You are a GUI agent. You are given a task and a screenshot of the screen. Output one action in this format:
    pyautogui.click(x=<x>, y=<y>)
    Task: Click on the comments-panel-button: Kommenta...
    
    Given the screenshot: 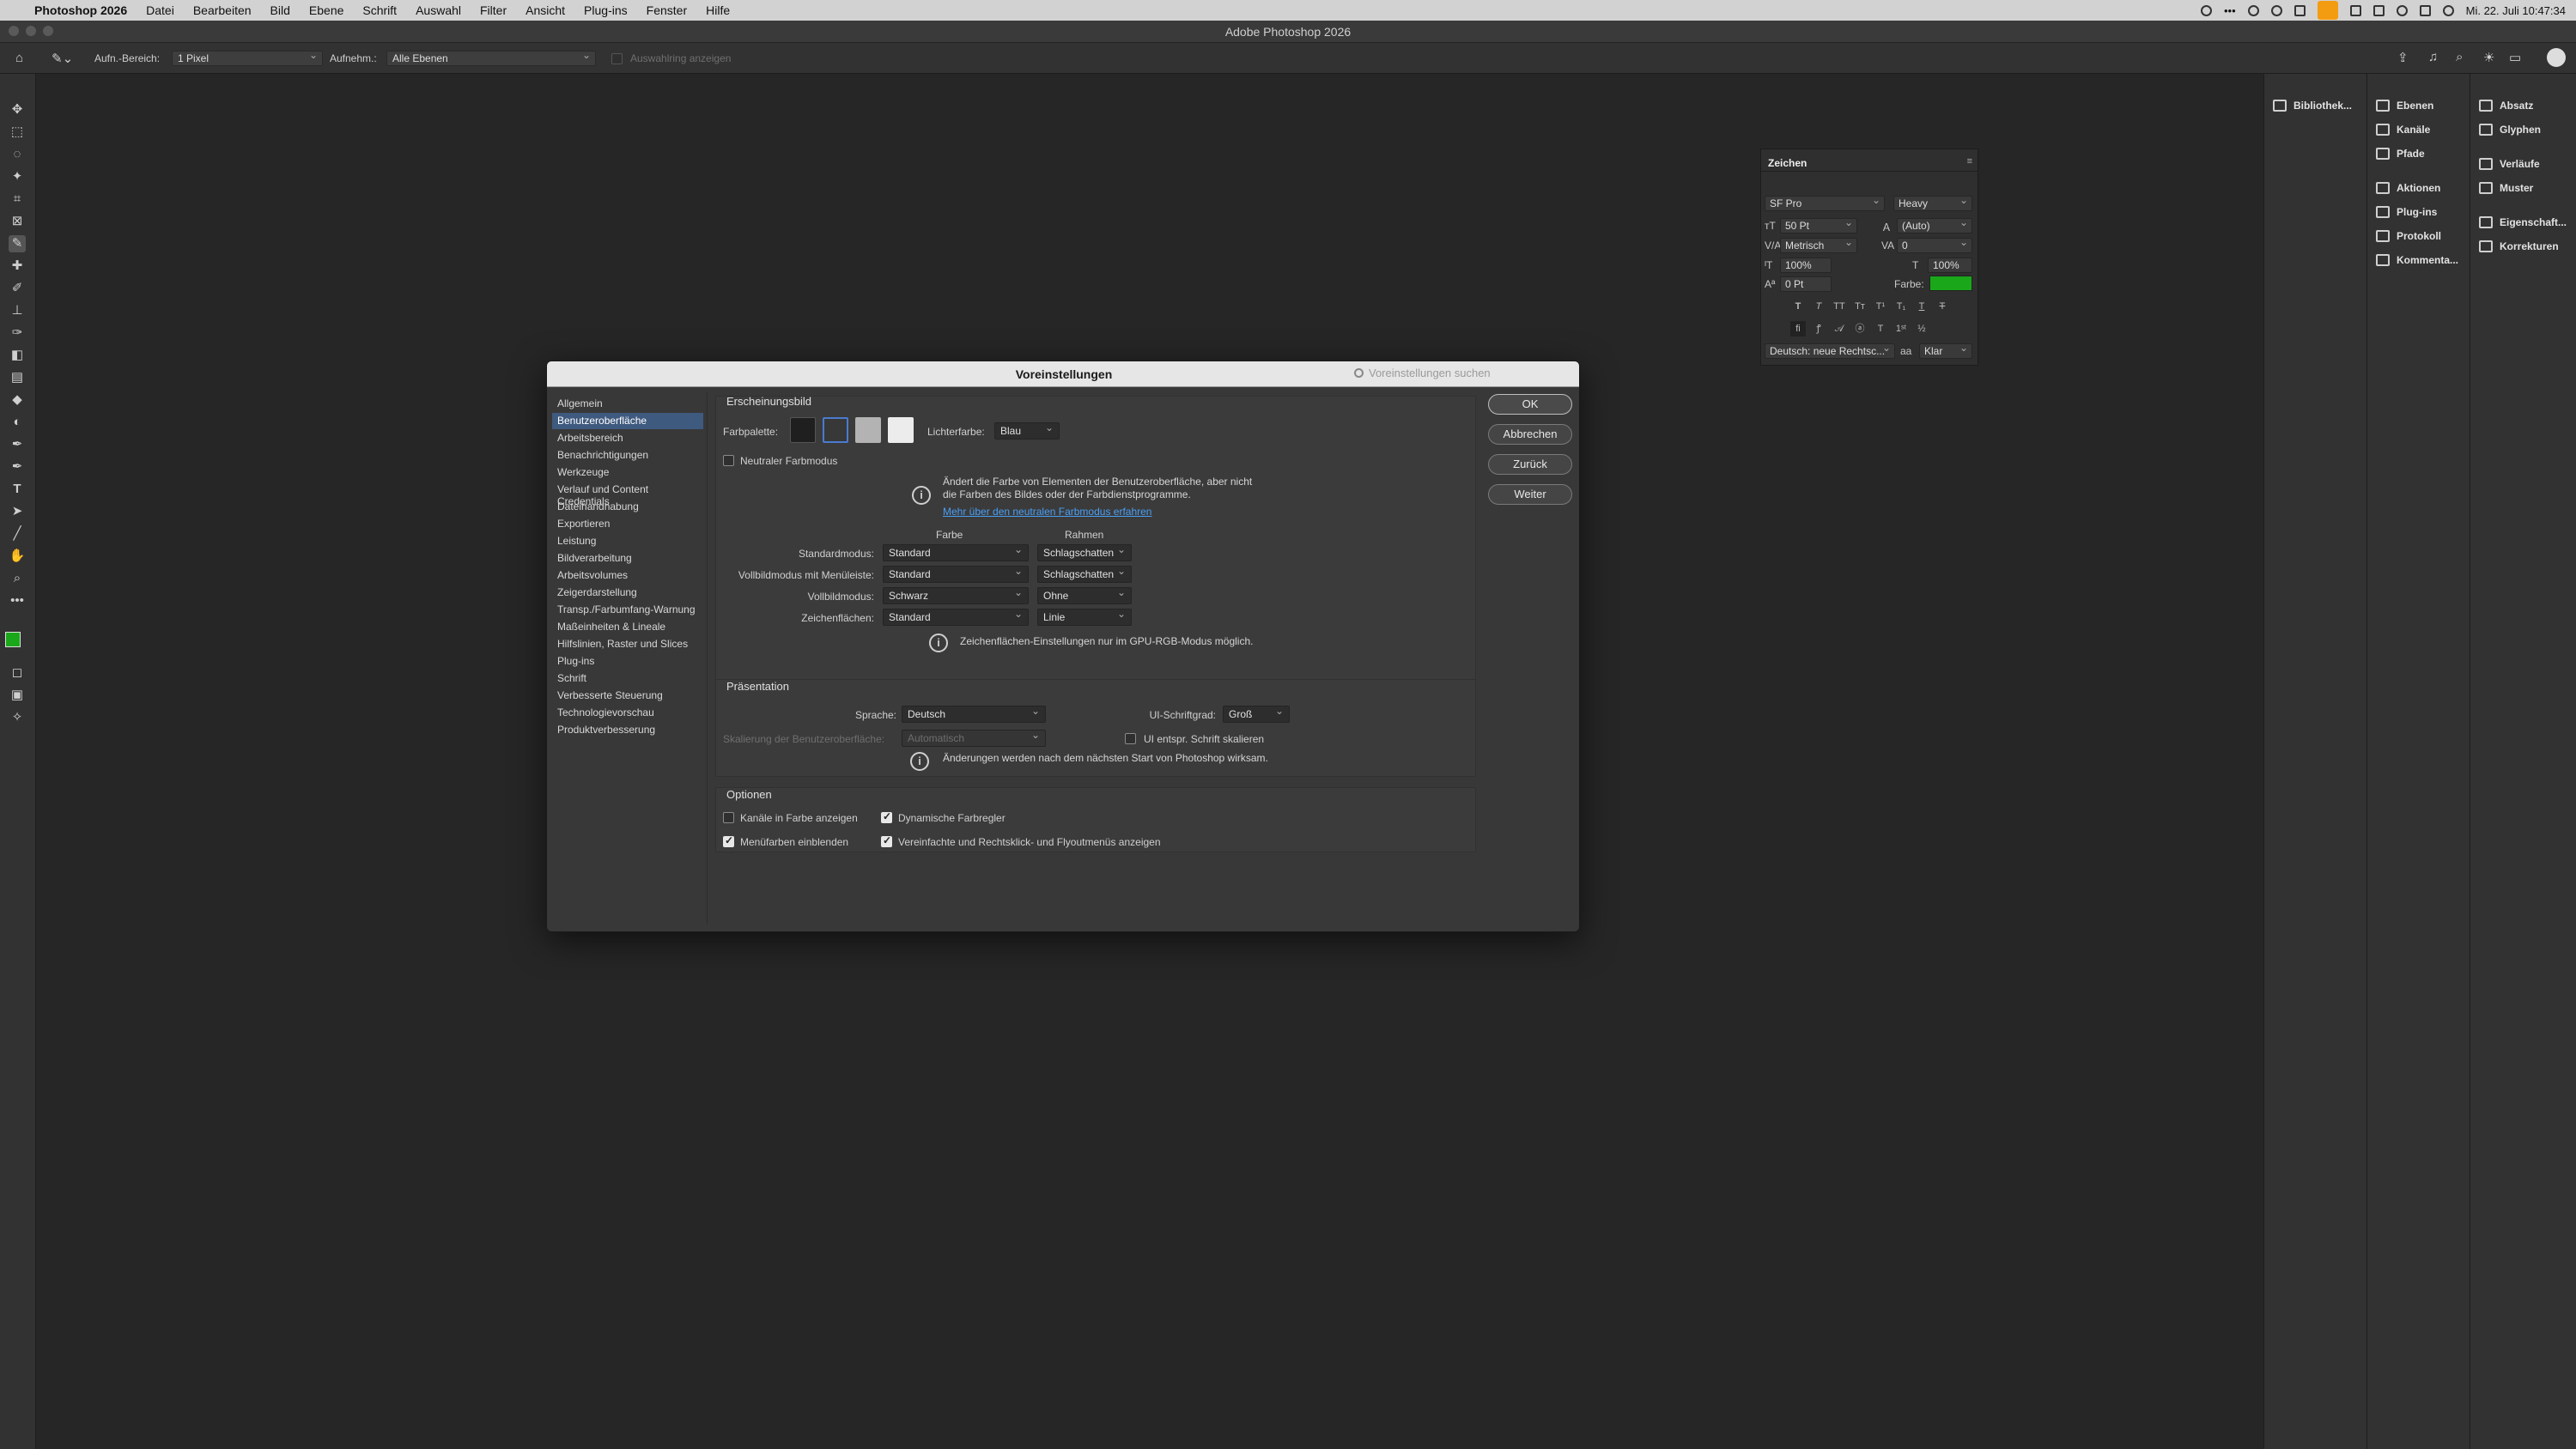 What is the action you would take?
    pyautogui.click(x=2417, y=260)
    